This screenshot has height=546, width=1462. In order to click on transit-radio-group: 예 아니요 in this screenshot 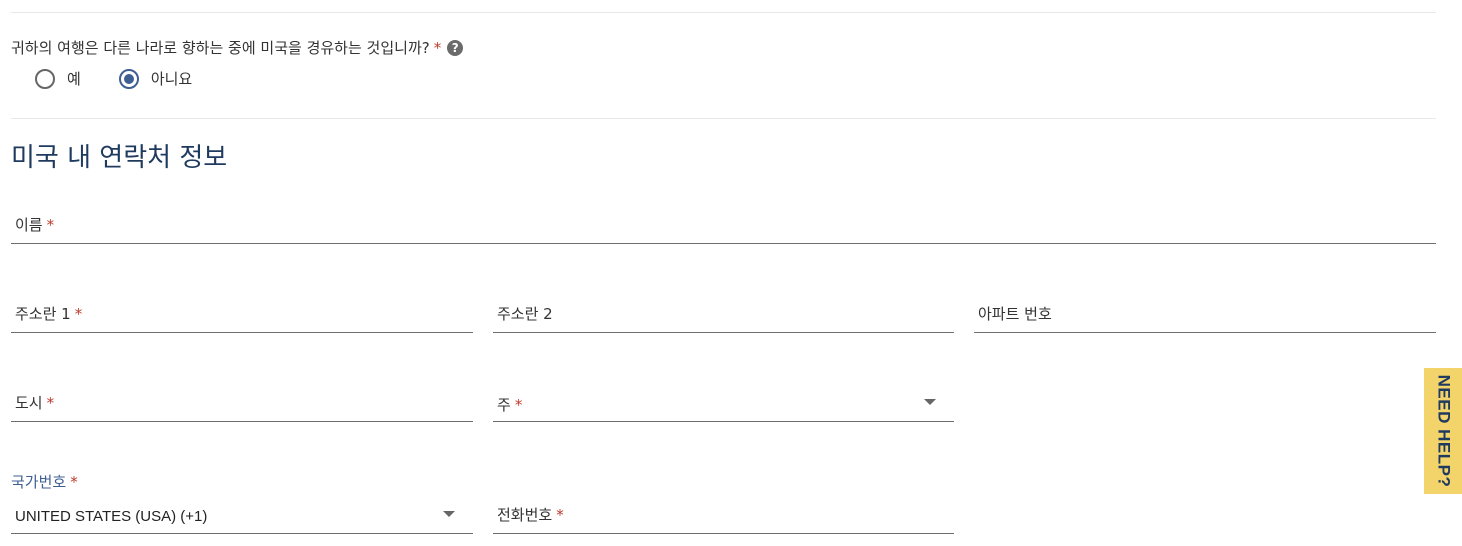, I will do `click(132, 78)`.